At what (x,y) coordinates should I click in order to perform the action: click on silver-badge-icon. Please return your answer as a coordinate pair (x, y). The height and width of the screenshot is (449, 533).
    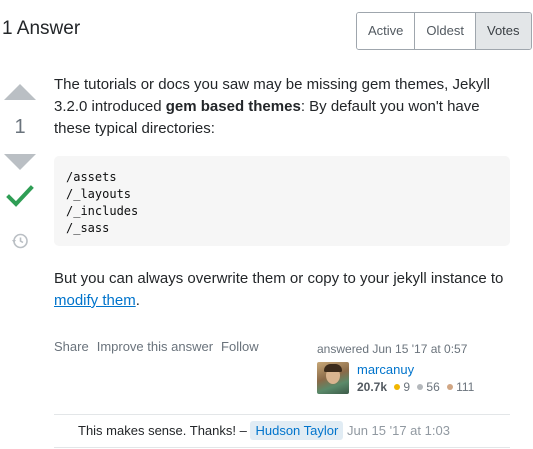
    Looking at the image, I should click on (420, 387).